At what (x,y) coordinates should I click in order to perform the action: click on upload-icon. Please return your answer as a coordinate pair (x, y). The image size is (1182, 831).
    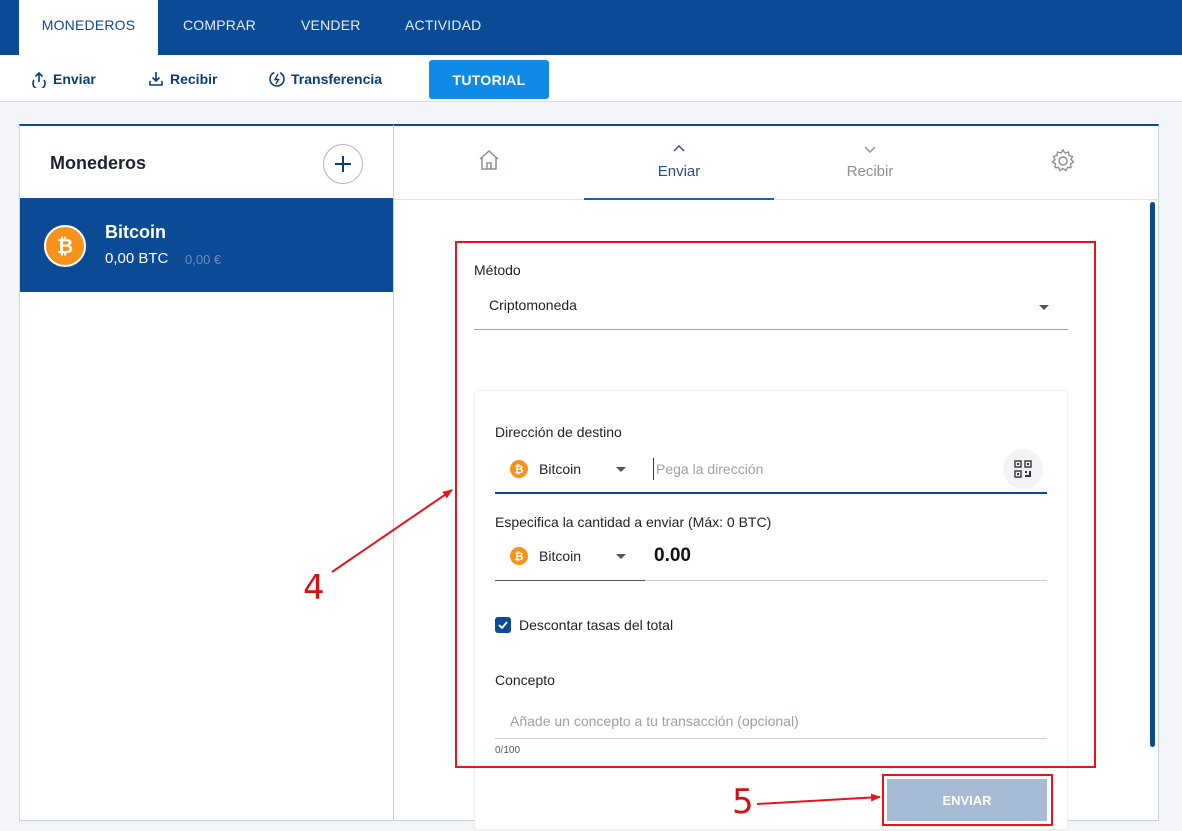
    Looking at the image, I should click on (39, 79).